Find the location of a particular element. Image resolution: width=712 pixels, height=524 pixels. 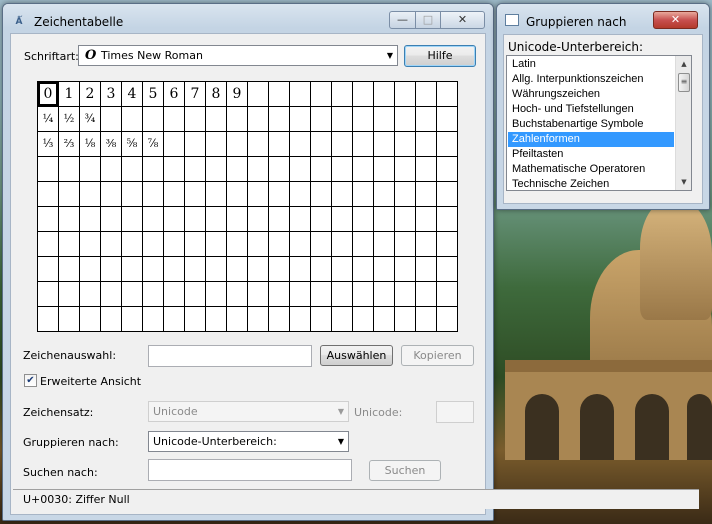

character-cell: 6 is located at coordinates (174, 94).